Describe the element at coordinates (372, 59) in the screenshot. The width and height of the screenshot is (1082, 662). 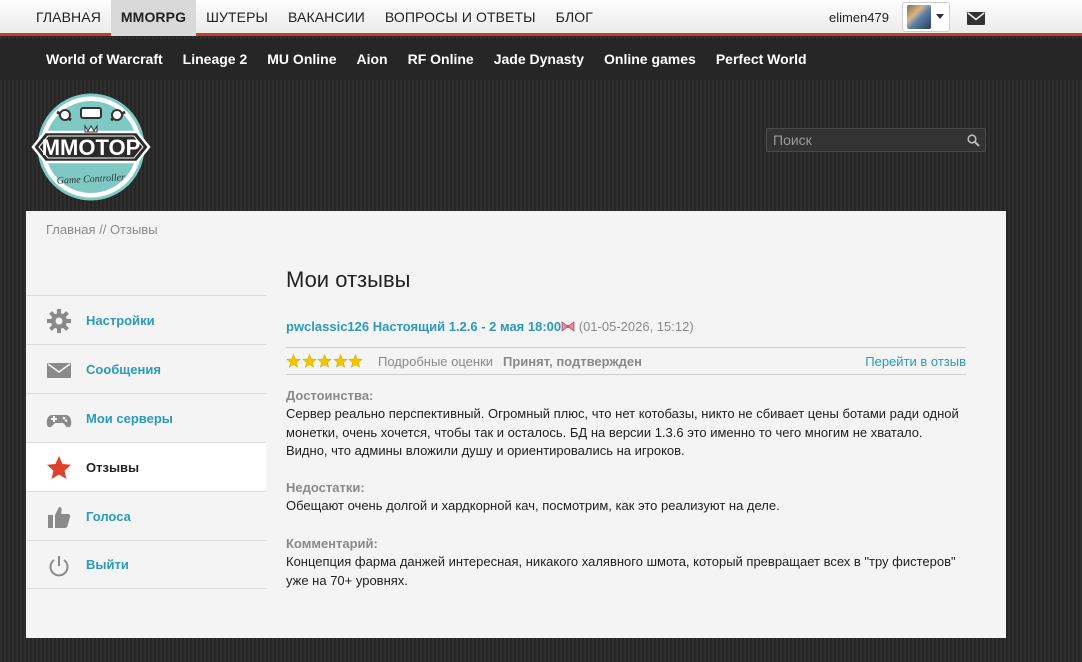
I see `subnav-item-aion: Aion` at that location.